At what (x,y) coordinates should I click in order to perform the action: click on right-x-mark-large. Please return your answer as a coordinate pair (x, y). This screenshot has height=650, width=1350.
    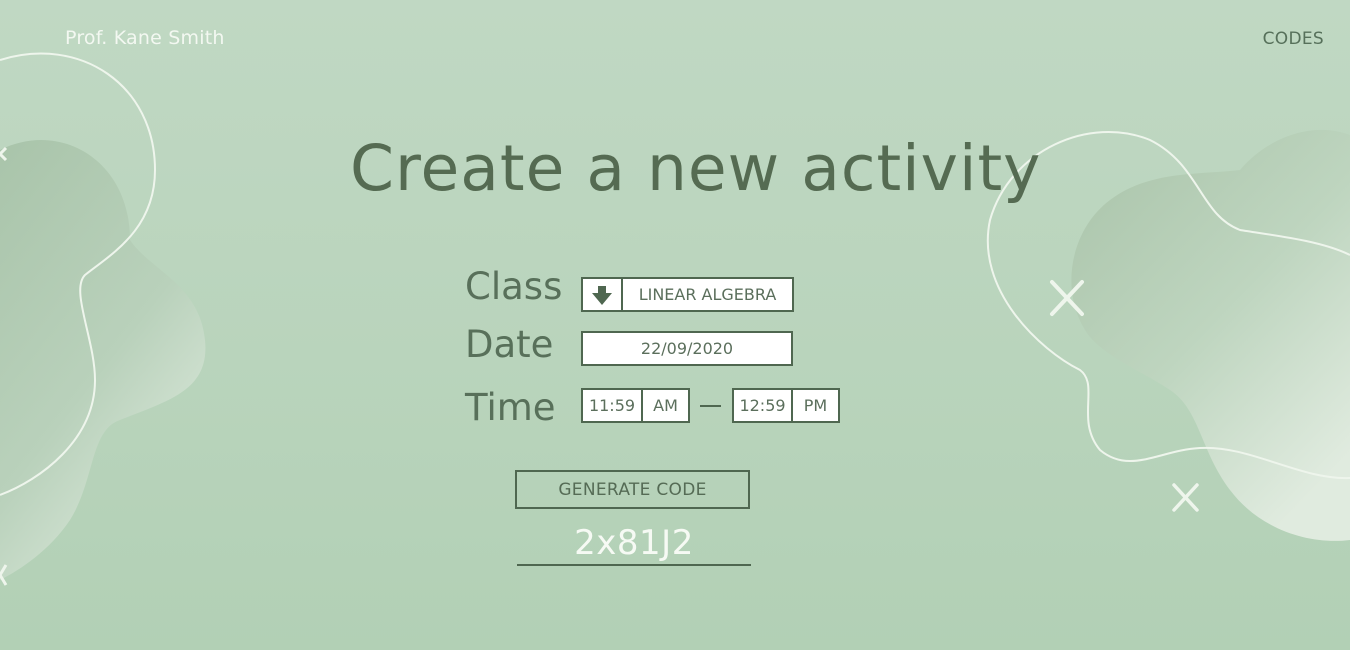
    Looking at the image, I should click on (1067, 298).